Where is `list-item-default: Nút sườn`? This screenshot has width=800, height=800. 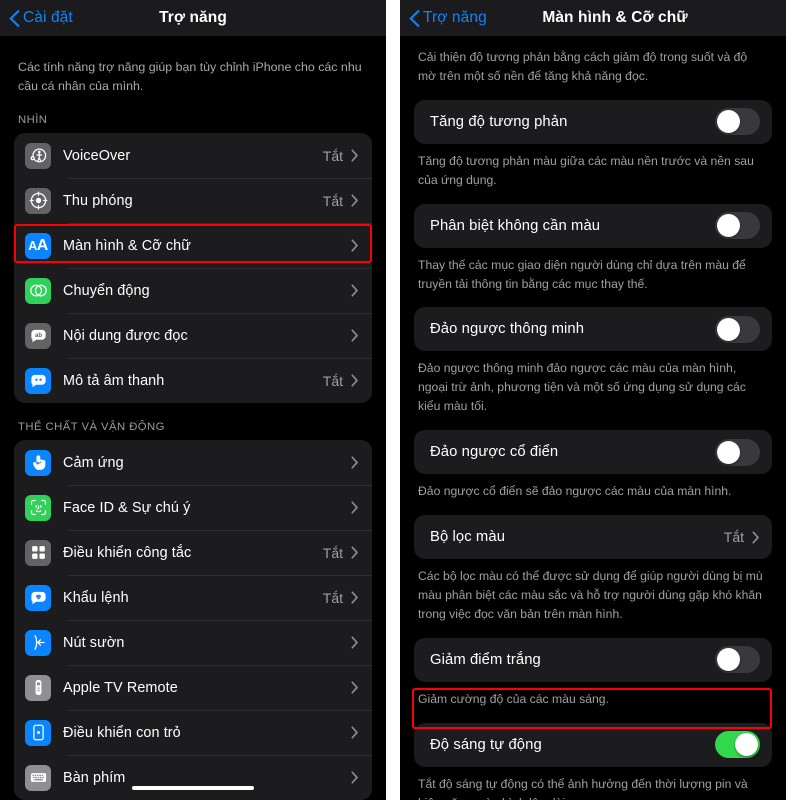 list-item-default: Nút sườn is located at coordinates (193, 642).